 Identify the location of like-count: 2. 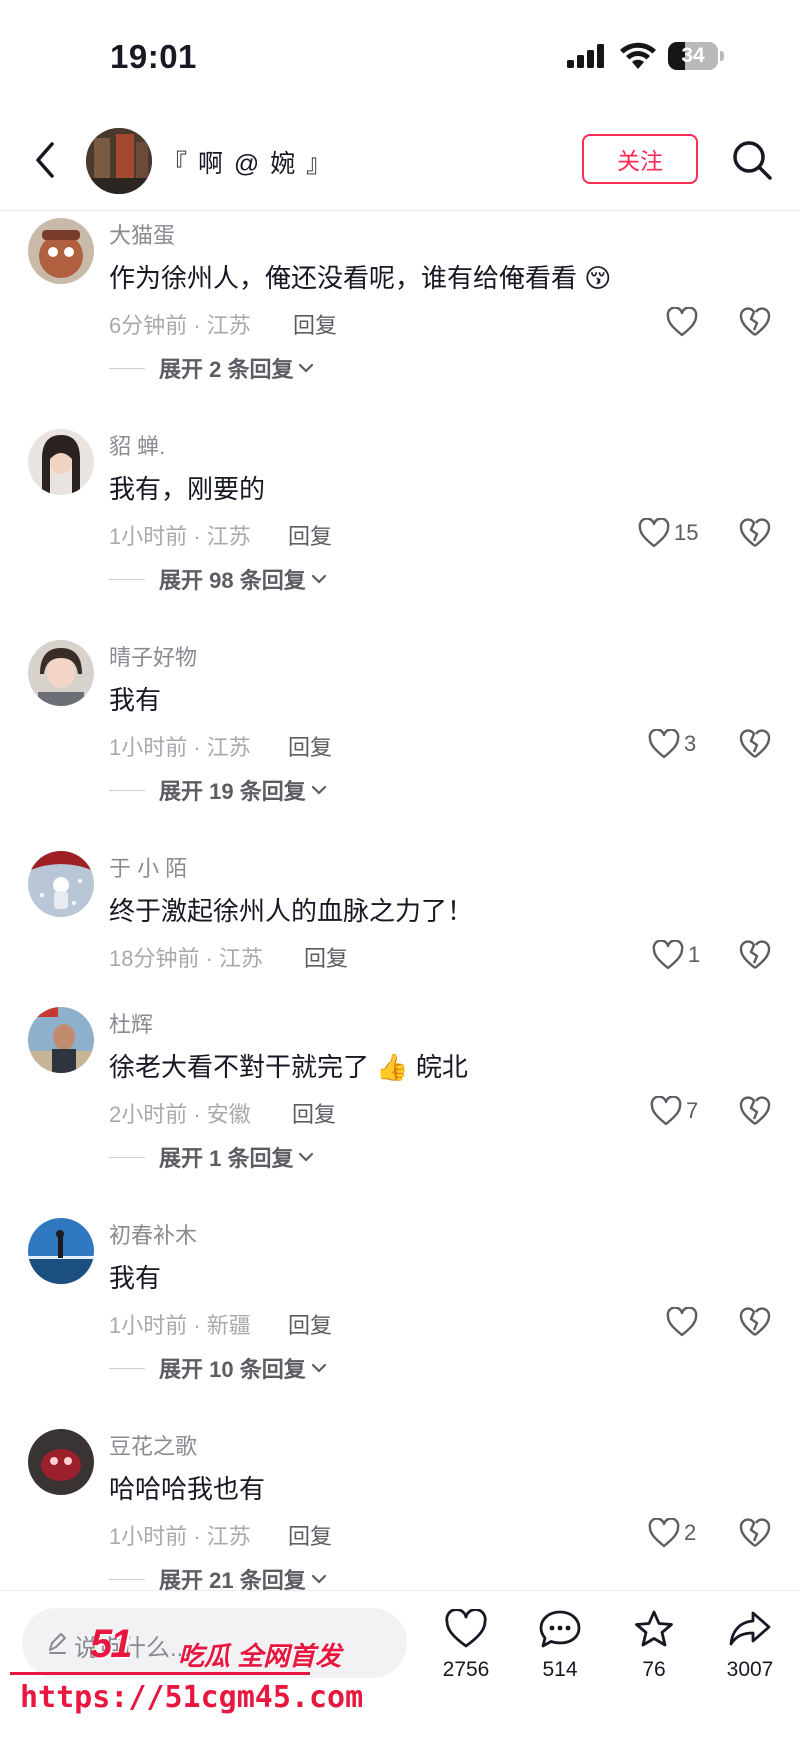
(690, 1532).